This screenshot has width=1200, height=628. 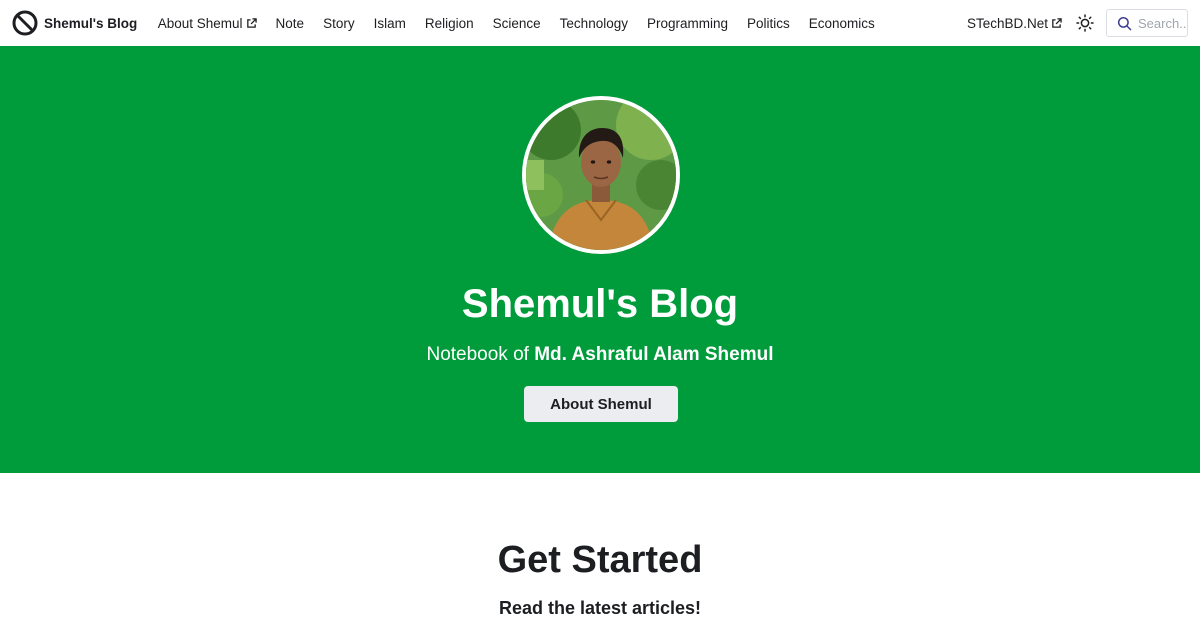 I want to click on brand-title: Shemul's Blog, so click(x=91, y=23).